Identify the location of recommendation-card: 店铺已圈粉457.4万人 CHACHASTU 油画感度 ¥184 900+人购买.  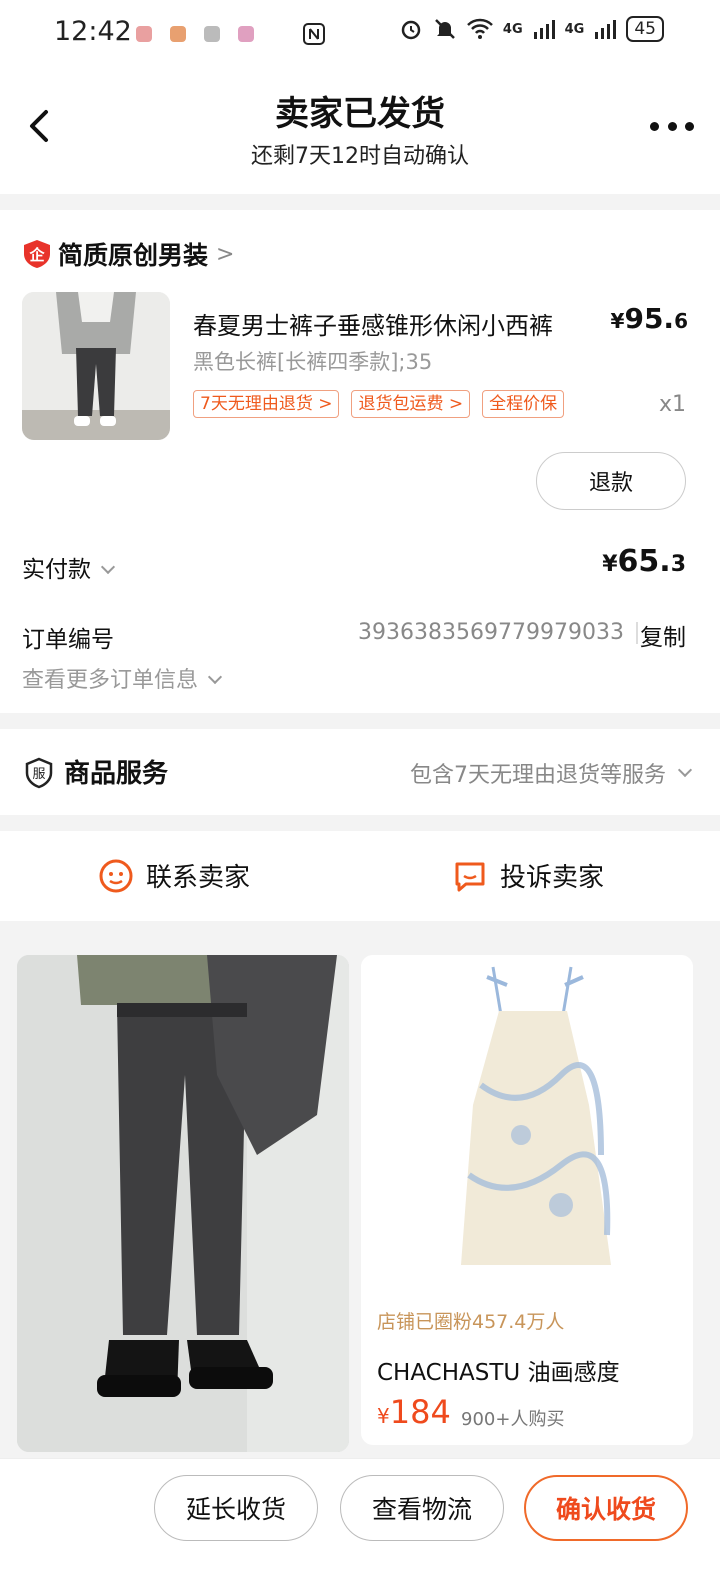
(527, 1200).